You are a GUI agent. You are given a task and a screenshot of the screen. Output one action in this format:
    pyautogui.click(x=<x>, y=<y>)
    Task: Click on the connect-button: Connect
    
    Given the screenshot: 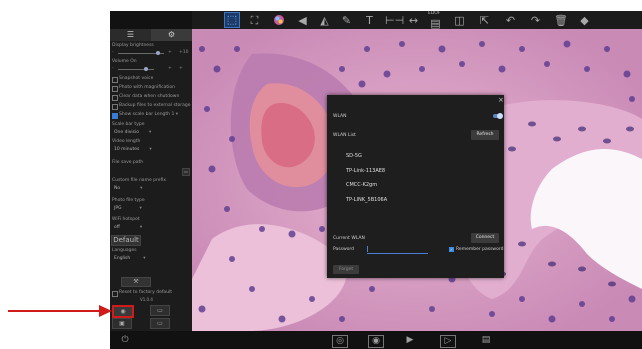 What is the action you would take?
    pyautogui.click(x=485, y=238)
    